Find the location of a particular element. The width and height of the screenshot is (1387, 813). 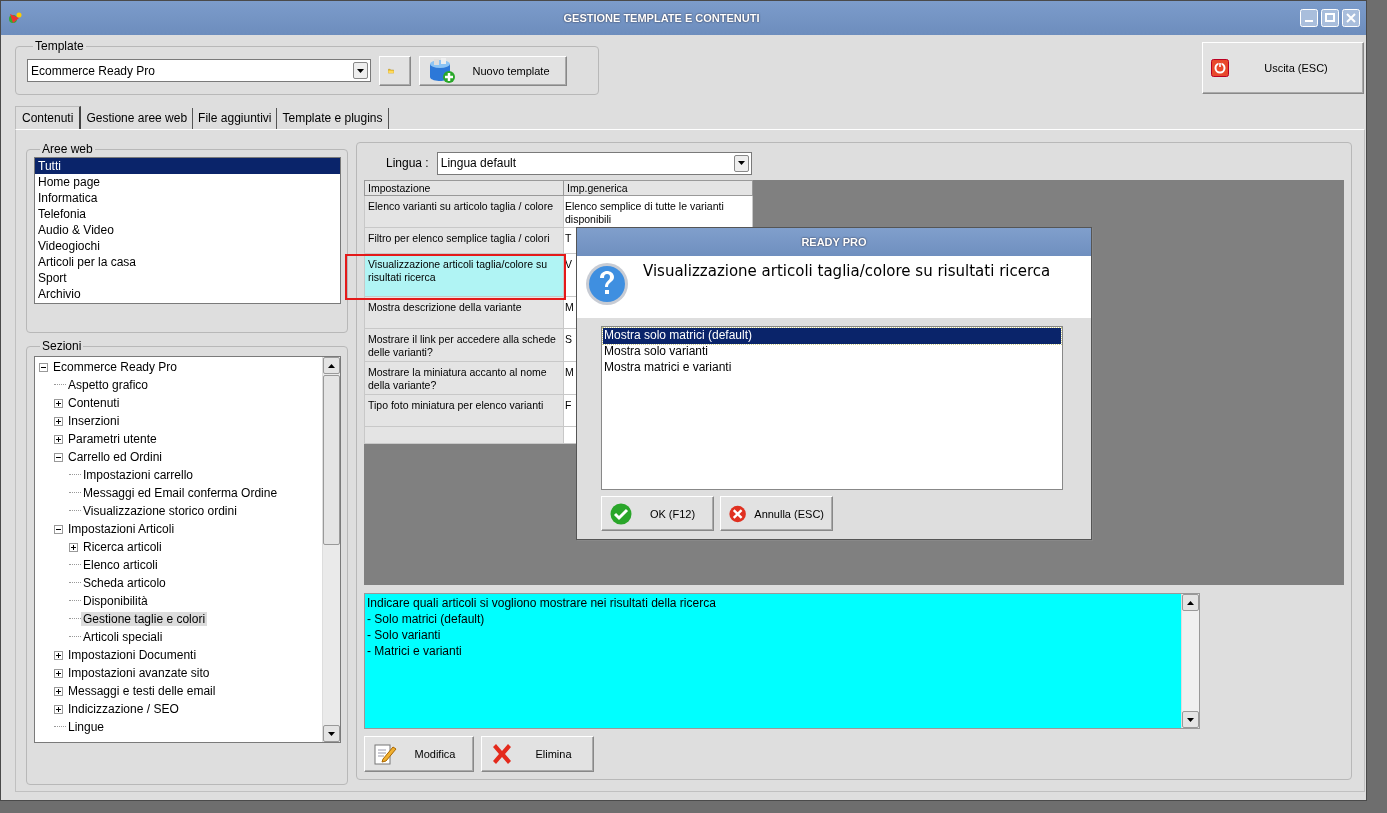

tree-item: Messaggi e testi delle email is located at coordinates (142, 691).